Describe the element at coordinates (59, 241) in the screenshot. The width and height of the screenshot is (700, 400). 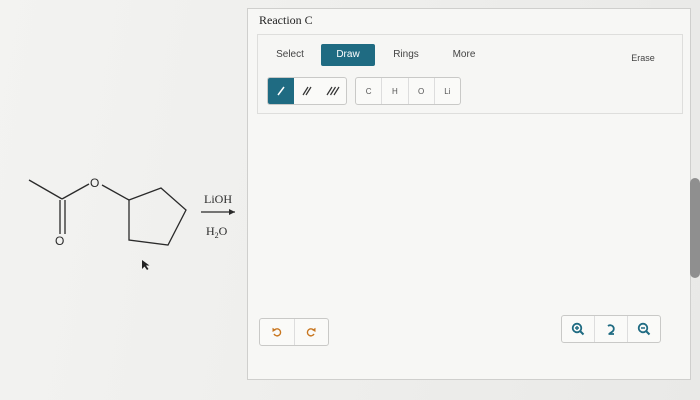
I see `carbonyl-oxygen-label: O` at that location.